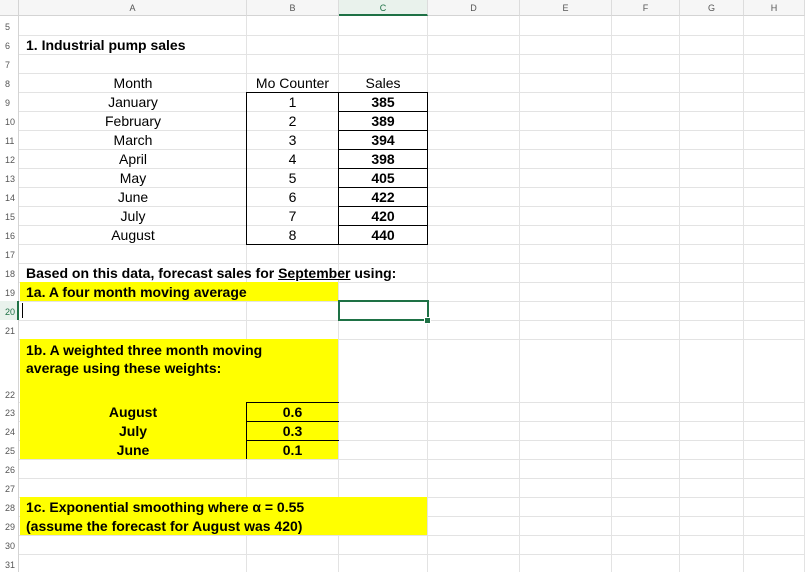 This screenshot has width=805, height=576. Describe the element at coordinates (9, 272) in the screenshot. I see `row-header-18: 18` at that location.